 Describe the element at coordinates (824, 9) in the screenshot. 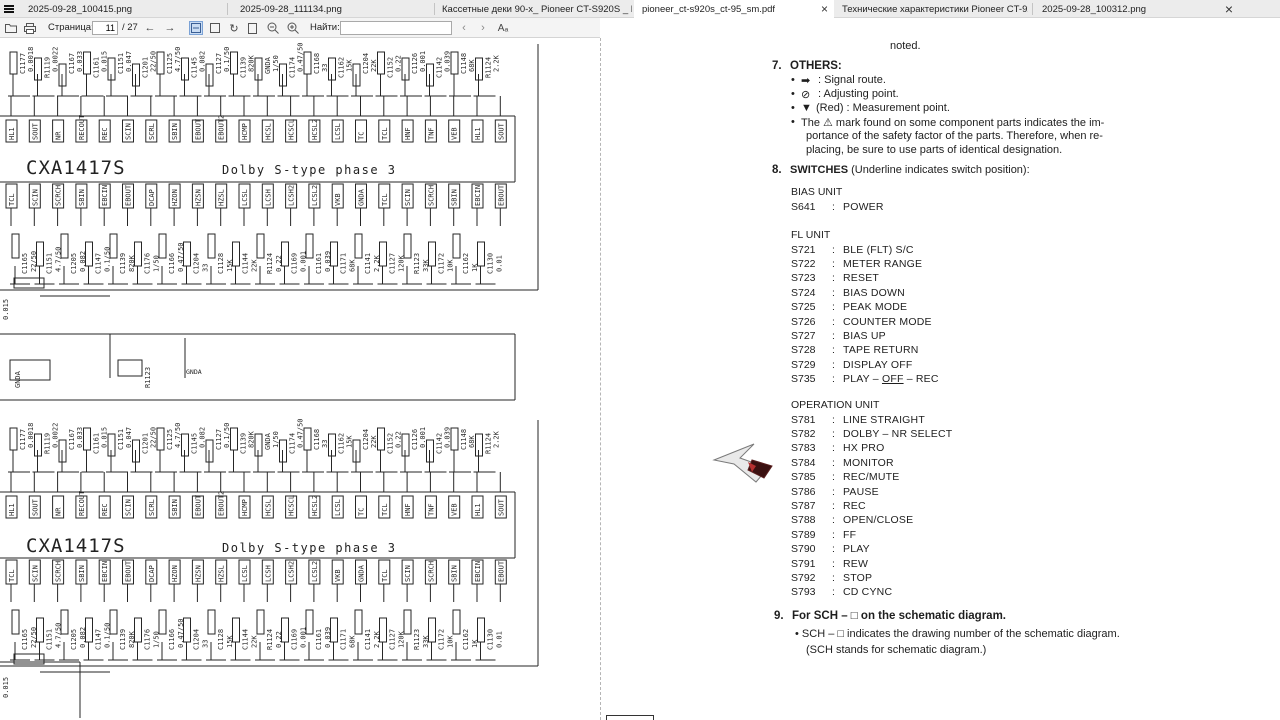

I see `close-tab-icon: ×` at that location.